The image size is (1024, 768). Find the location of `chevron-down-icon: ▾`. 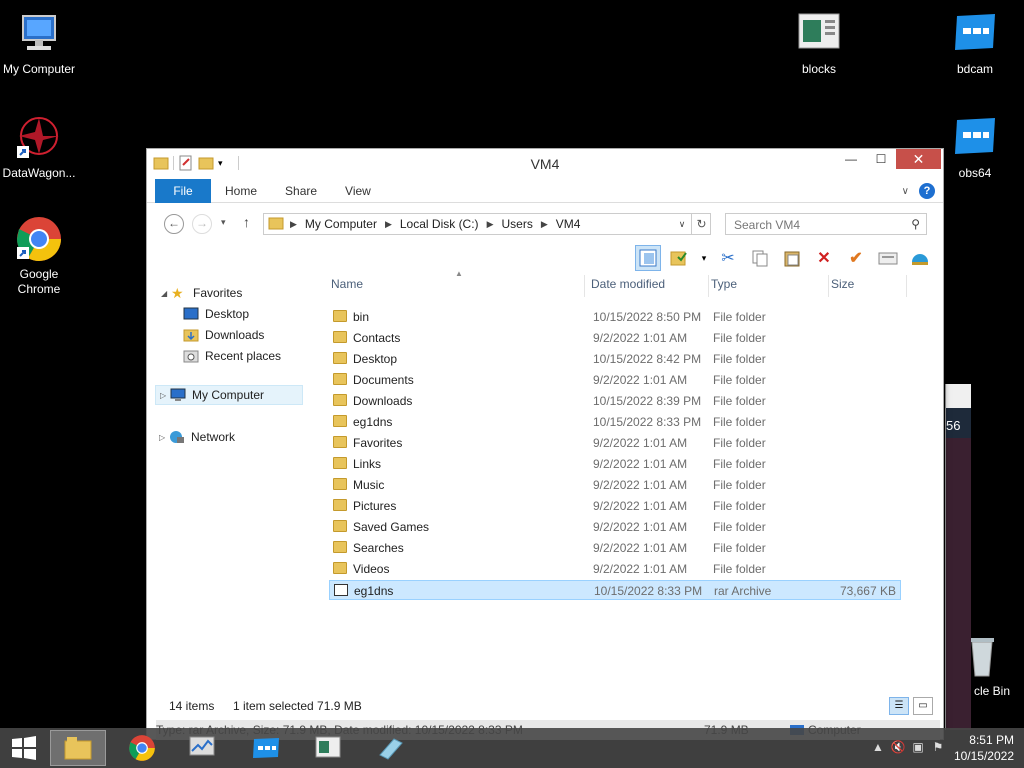

chevron-down-icon: ▾ is located at coordinates (704, 258).